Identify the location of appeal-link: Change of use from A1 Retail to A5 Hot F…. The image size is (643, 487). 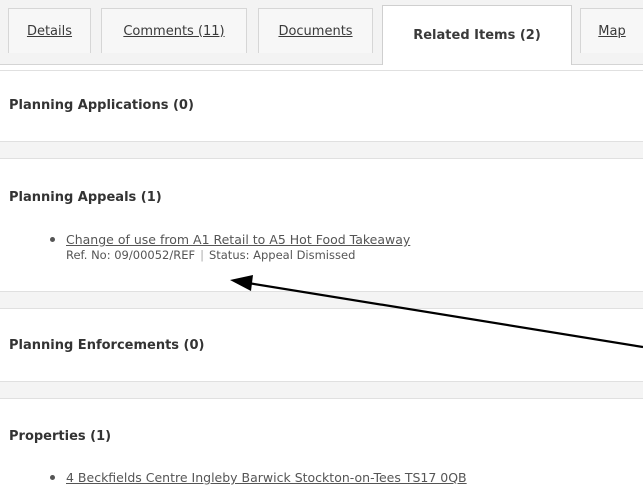
(238, 239).